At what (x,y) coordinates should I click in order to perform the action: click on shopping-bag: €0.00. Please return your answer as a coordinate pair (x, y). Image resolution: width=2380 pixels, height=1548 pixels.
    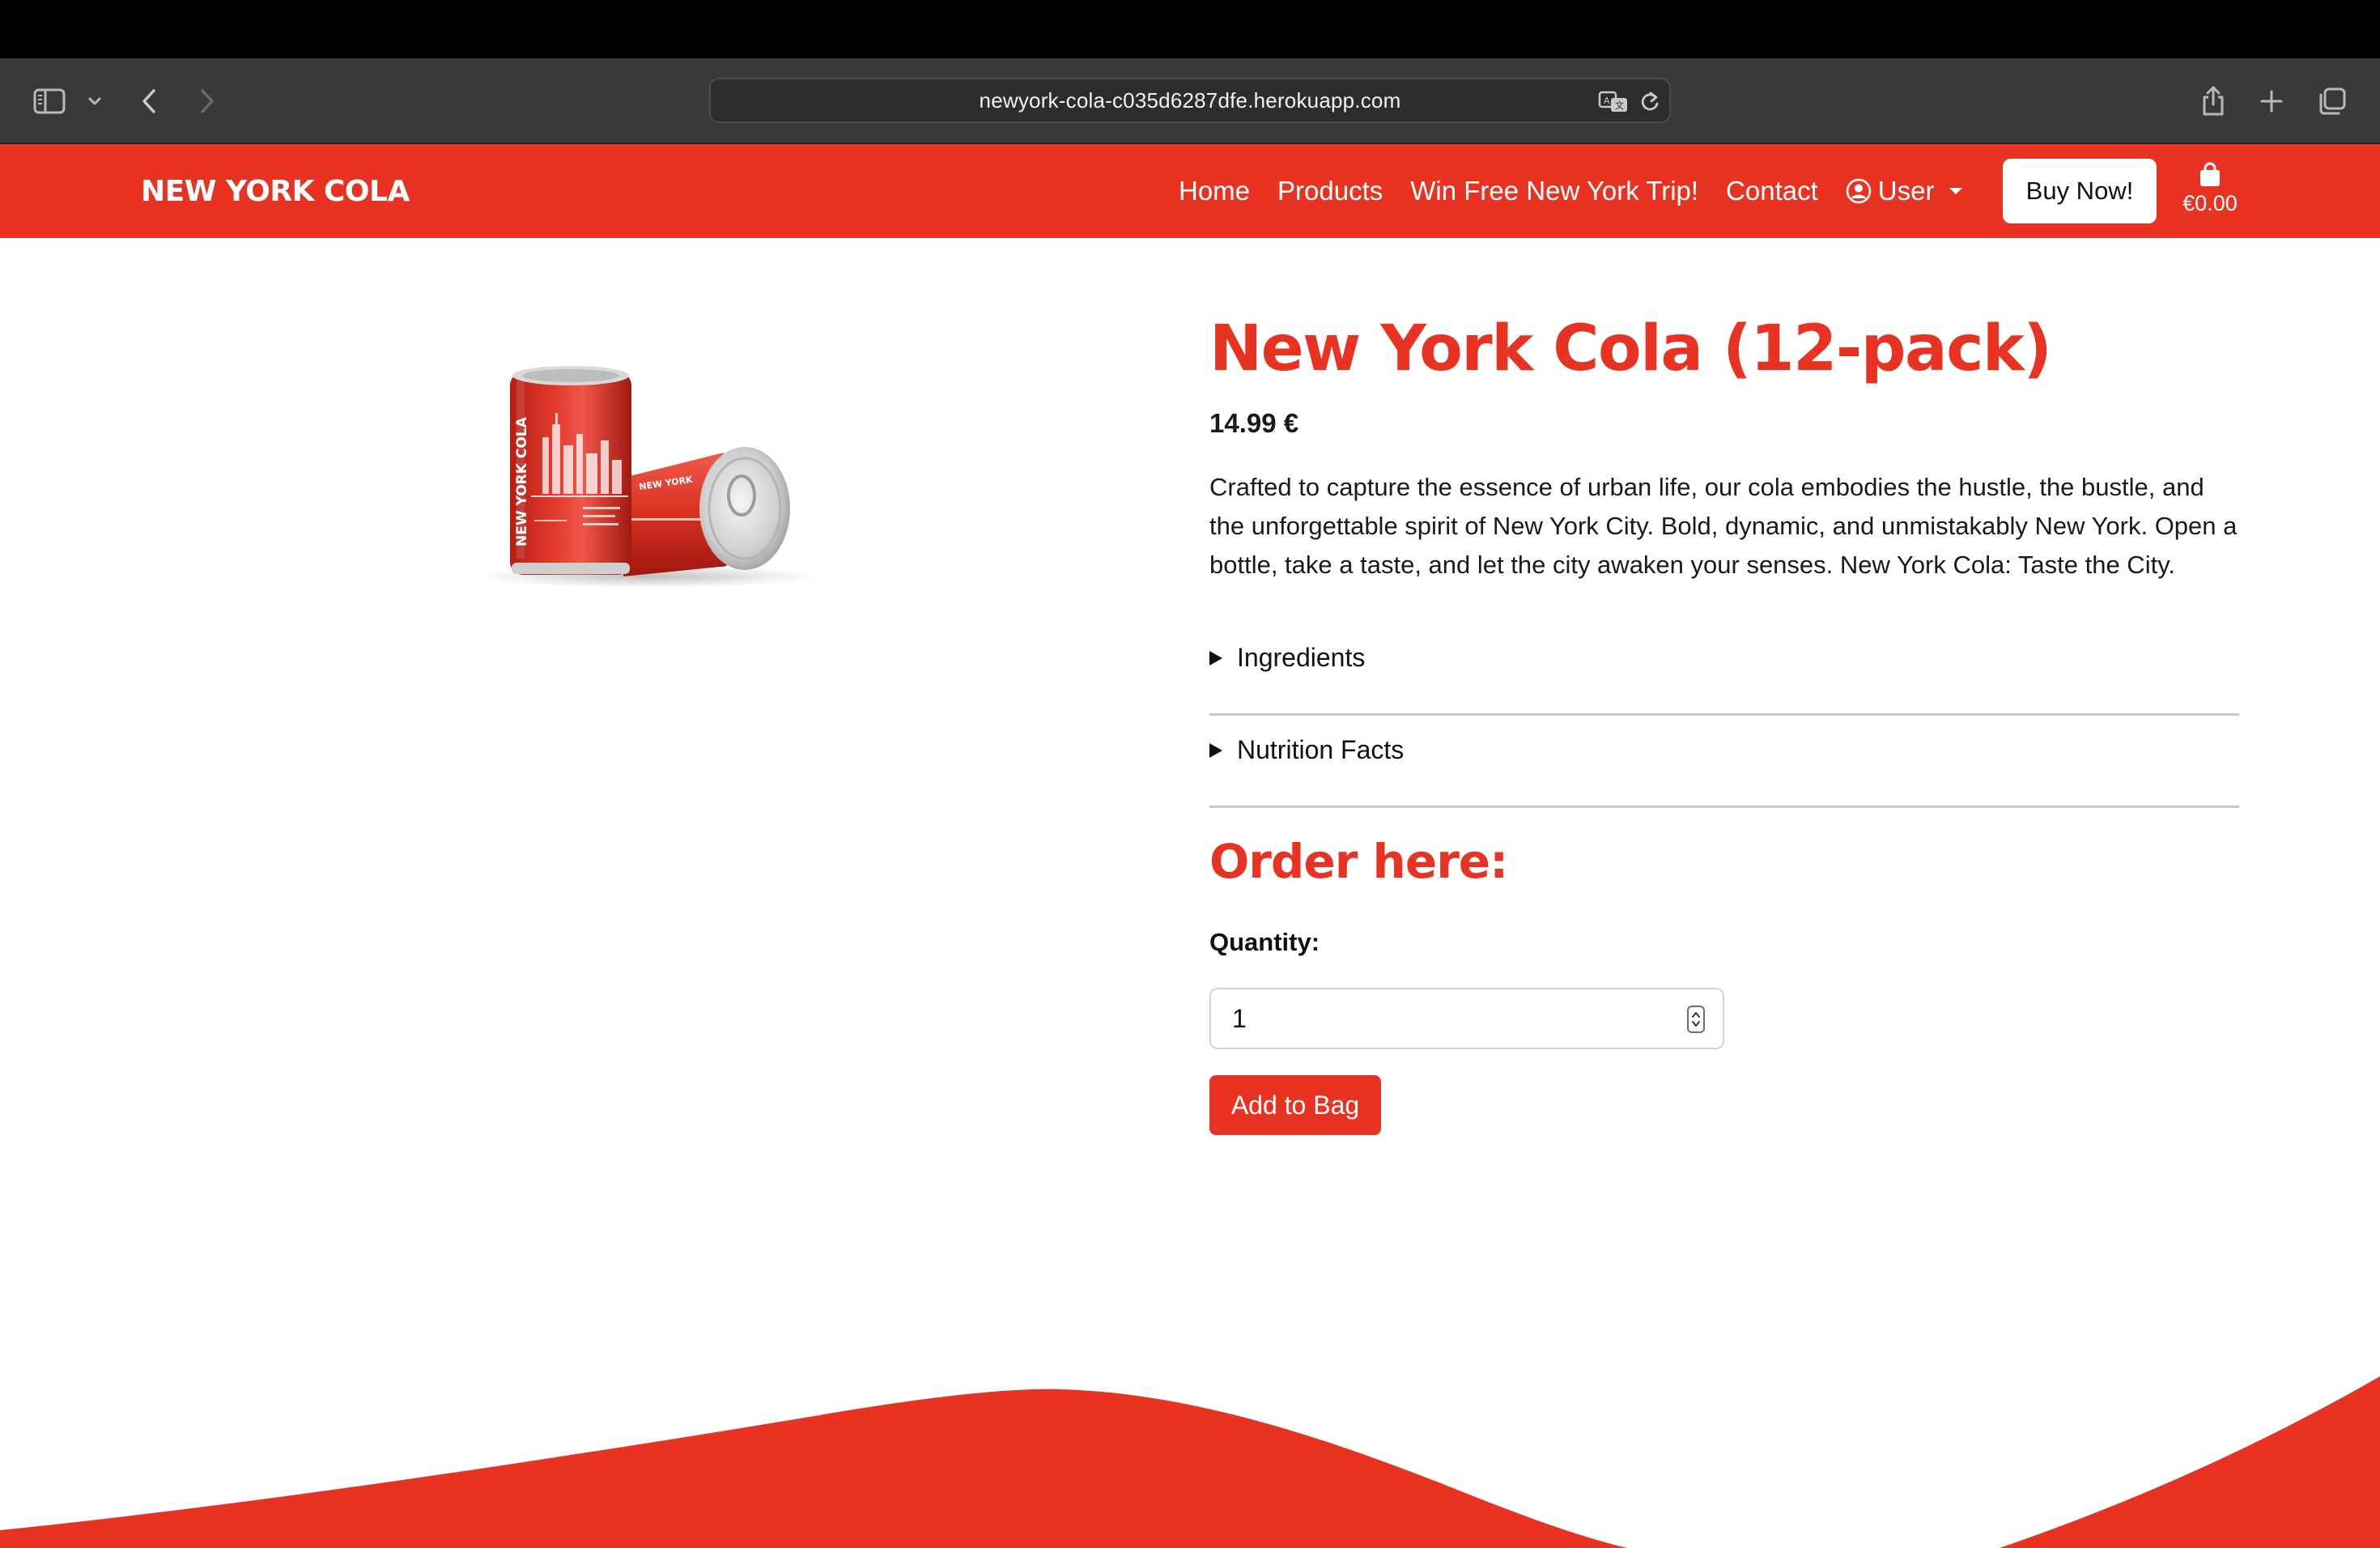
    Looking at the image, I should click on (2210, 193).